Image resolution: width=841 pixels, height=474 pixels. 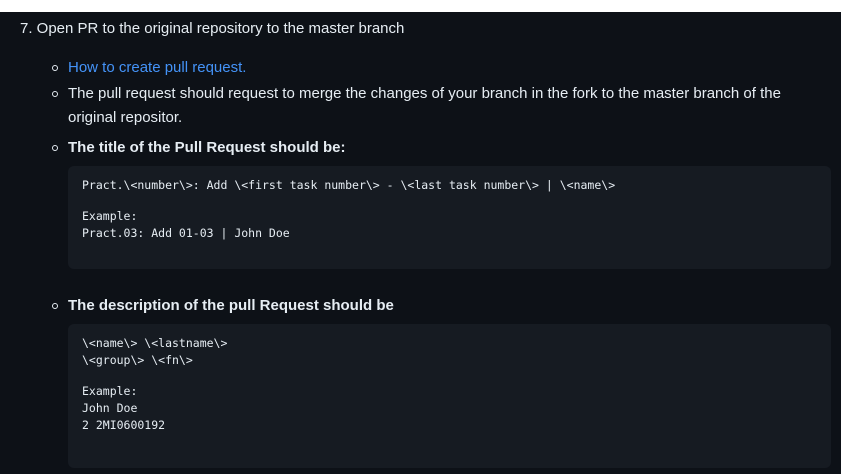 What do you see at coordinates (157, 67) in the screenshot?
I see `create-pull-request-link: How to create pull request.` at bounding box center [157, 67].